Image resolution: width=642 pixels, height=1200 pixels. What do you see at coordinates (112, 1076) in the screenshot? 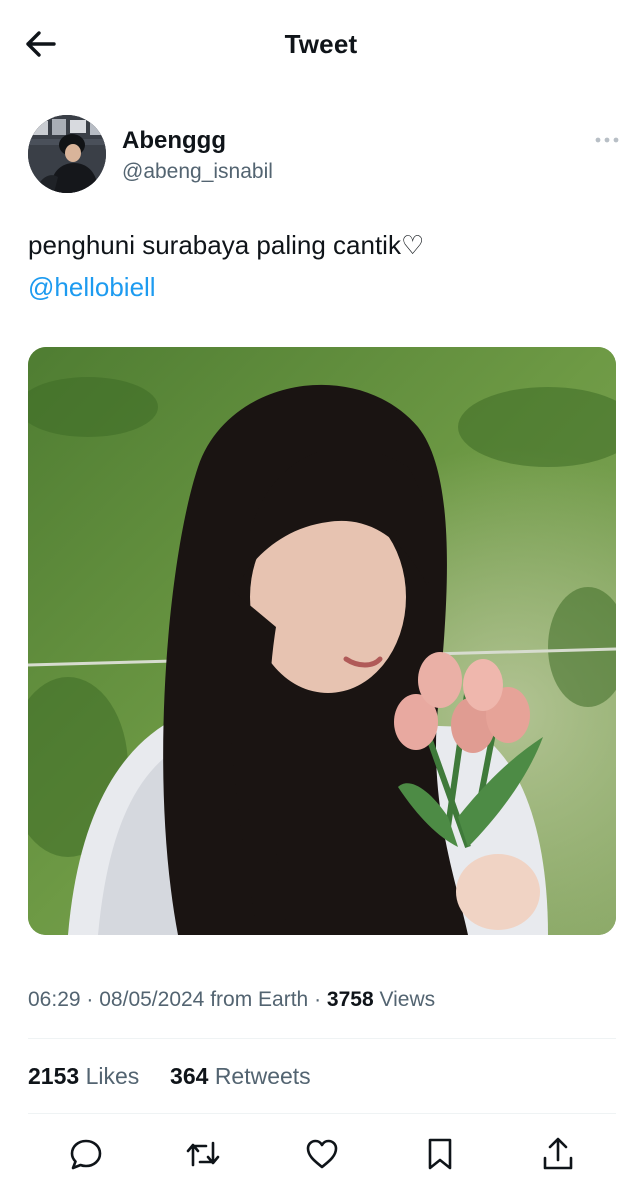
I see `likes-label: Likes` at bounding box center [112, 1076].